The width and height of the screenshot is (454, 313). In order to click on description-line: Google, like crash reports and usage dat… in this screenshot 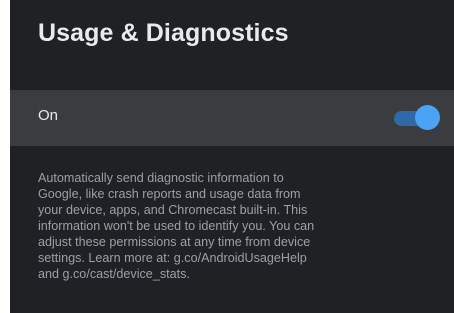, I will do `click(169, 194)`.